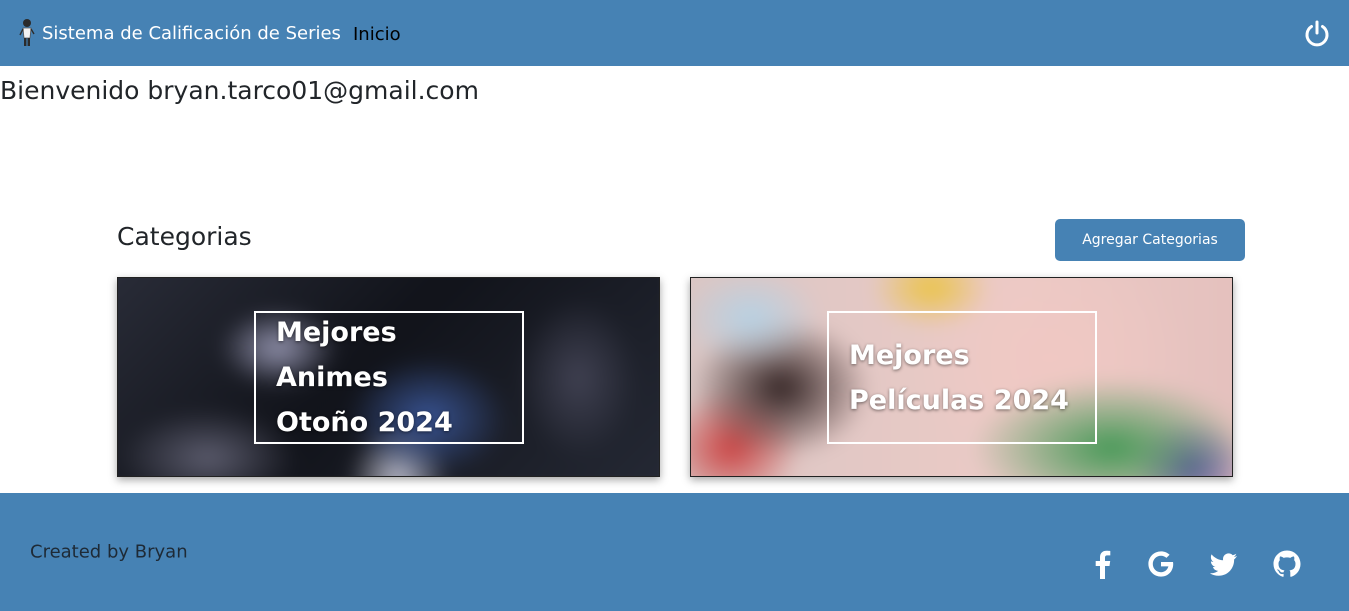  I want to click on facebook-icon, so click(1103, 564).